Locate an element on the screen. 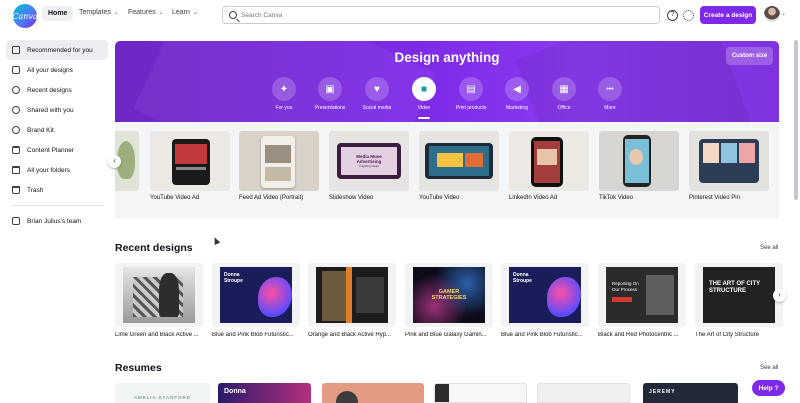 This screenshot has width=800, height=403. presentation-icon: ▣ is located at coordinates (330, 89).